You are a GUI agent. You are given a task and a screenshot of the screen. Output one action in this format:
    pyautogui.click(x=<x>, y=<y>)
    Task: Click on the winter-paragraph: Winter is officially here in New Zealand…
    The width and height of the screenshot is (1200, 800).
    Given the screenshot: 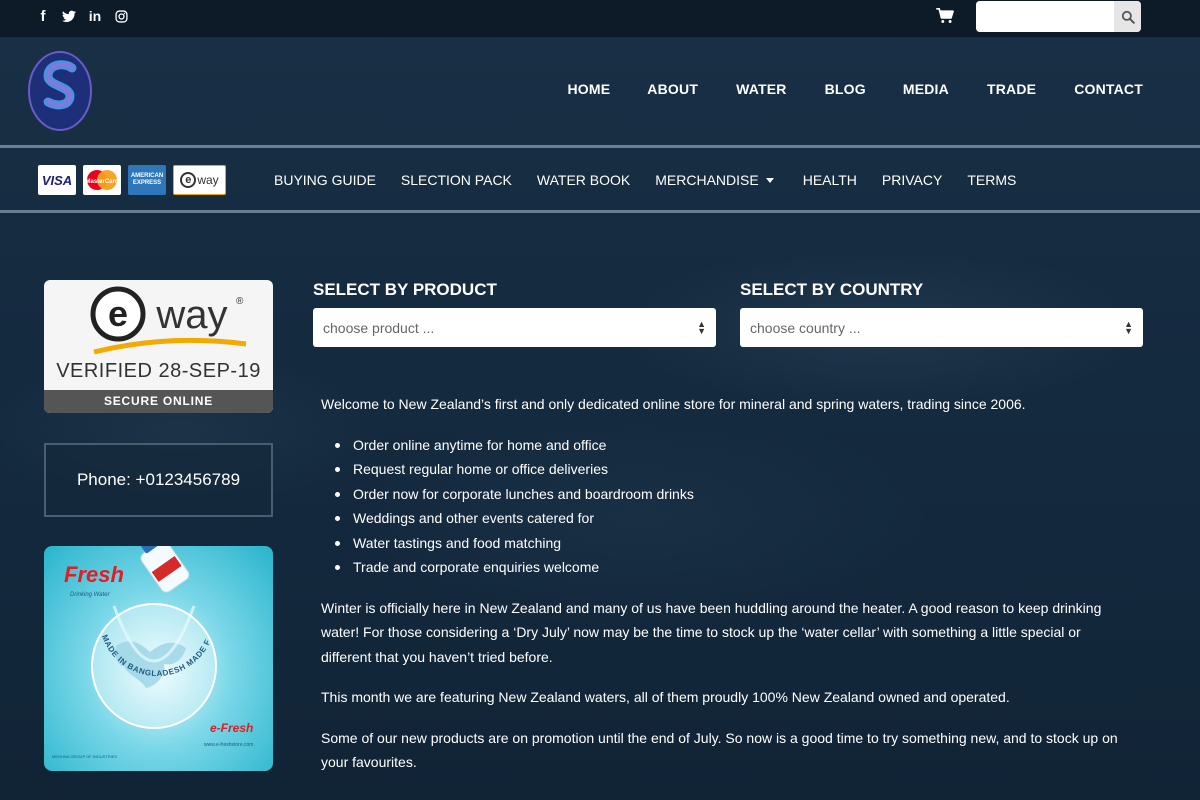 What is the action you would take?
    pyautogui.click(x=711, y=632)
    